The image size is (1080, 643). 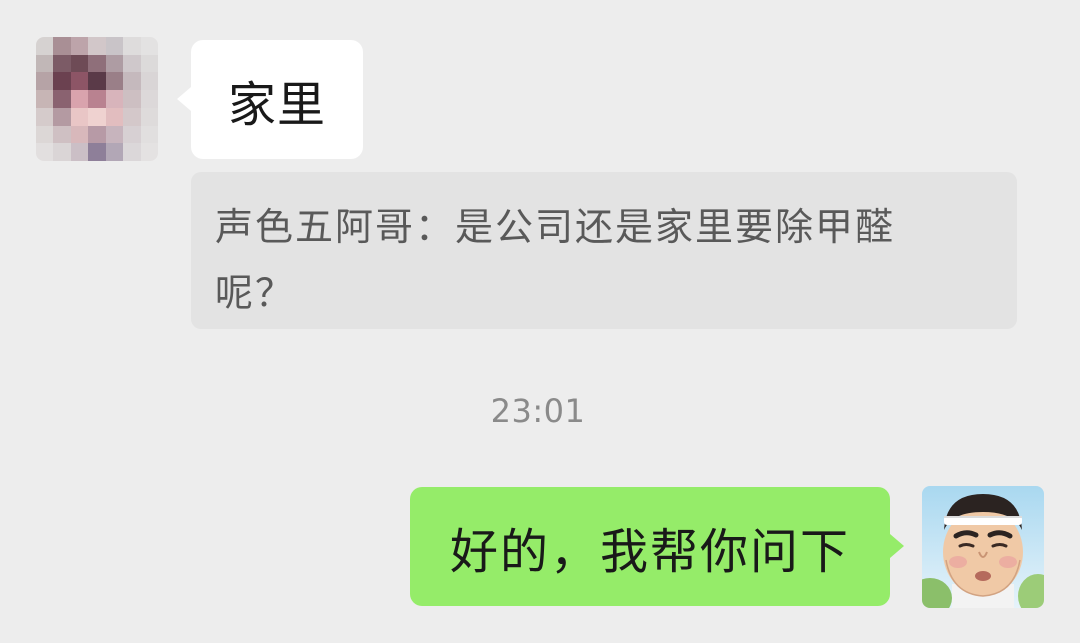 I want to click on user-avatar, so click(x=983, y=547).